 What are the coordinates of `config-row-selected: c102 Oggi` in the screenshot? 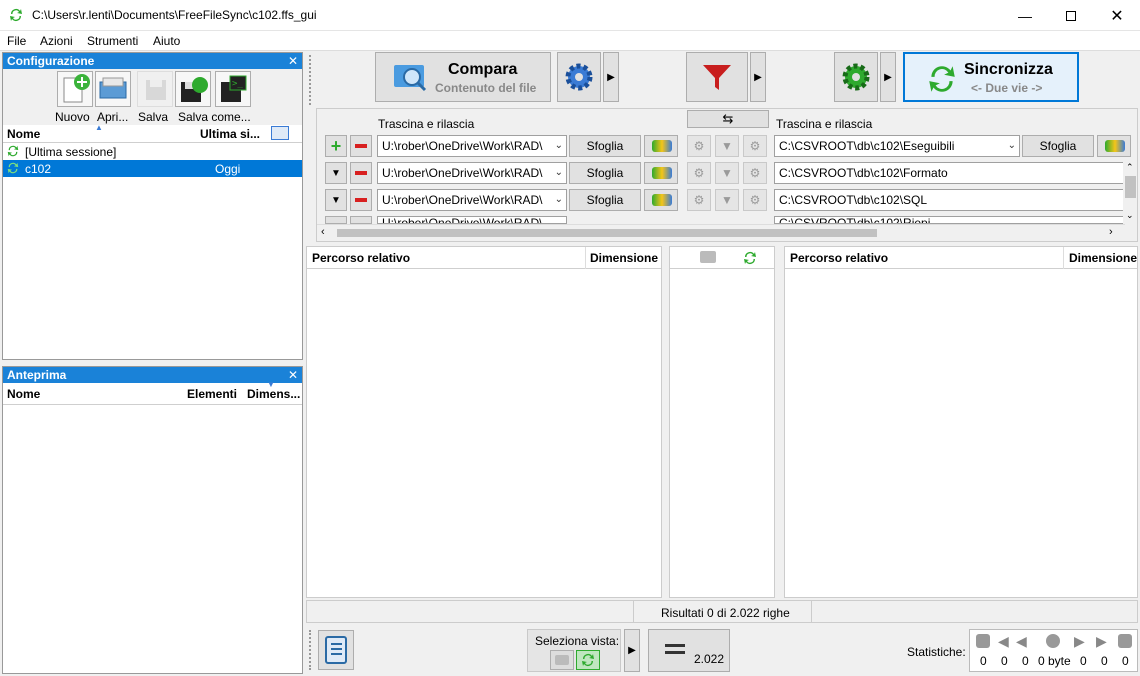 It's located at (152, 168).